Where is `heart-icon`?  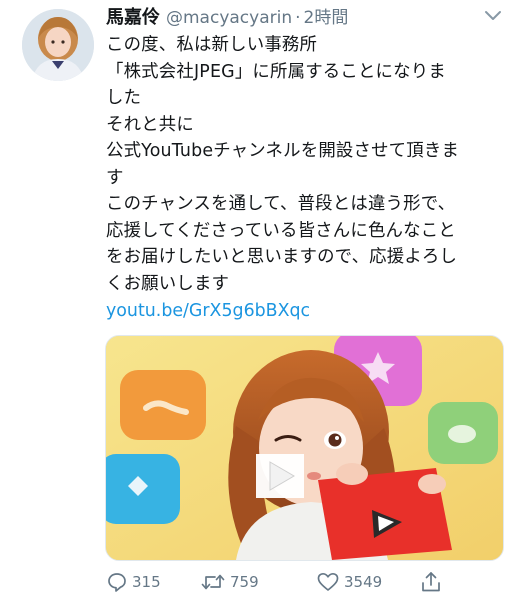
heart-icon is located at coordinates (328, 582).